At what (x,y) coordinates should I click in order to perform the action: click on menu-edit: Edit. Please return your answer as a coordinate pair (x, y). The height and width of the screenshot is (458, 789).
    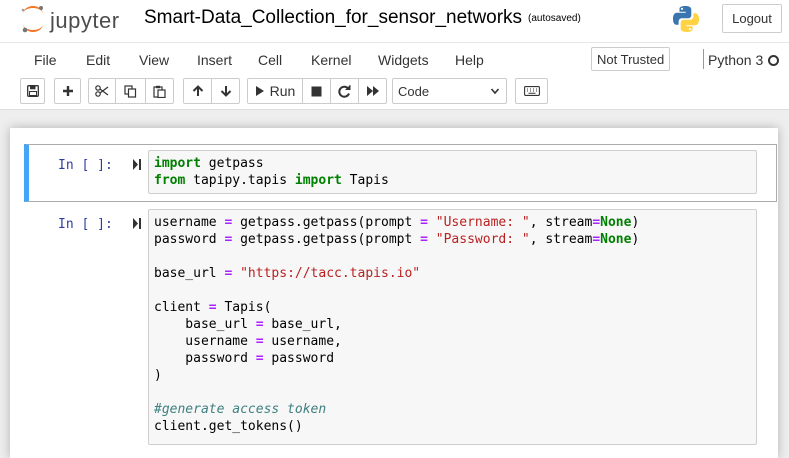
    Looking at the image, I should click on (98, 60).